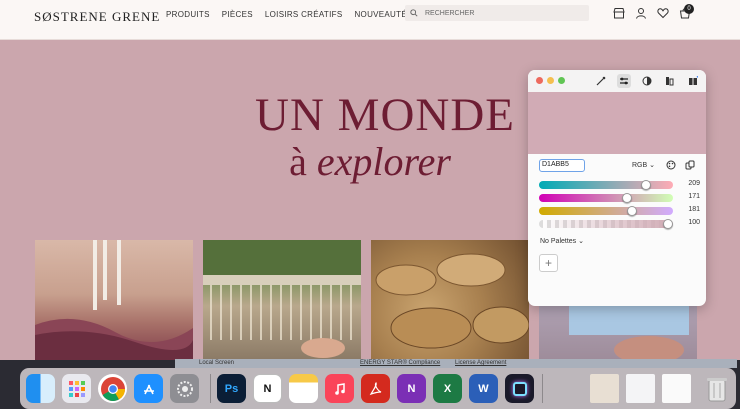 The image size is (740, 409). I want to click on header-icons, so click(651, 12).